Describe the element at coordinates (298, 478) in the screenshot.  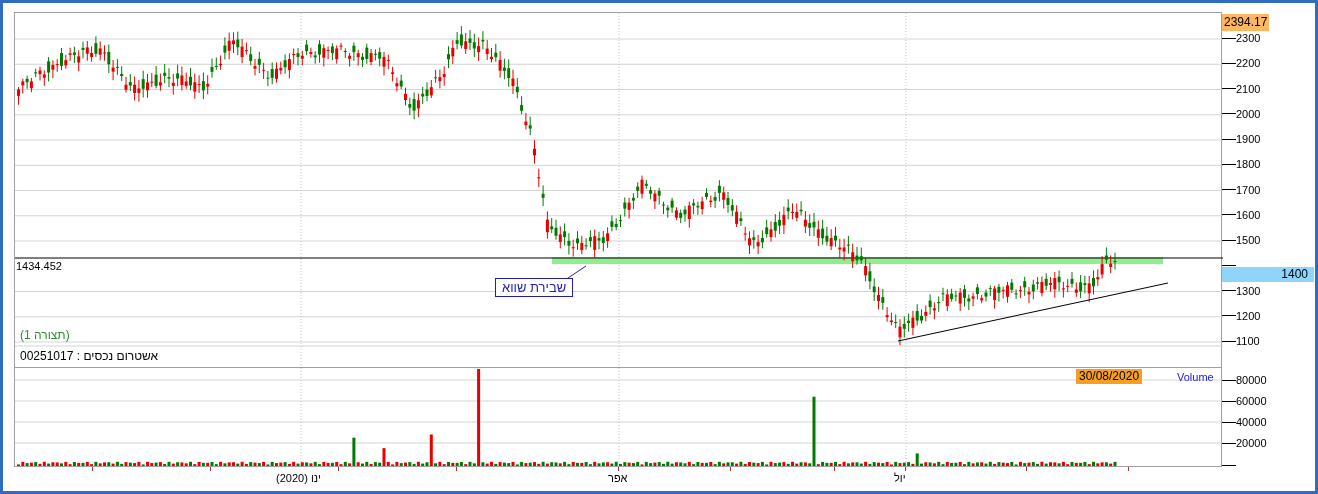
I see `month-label: ינו (2020)` at that location.